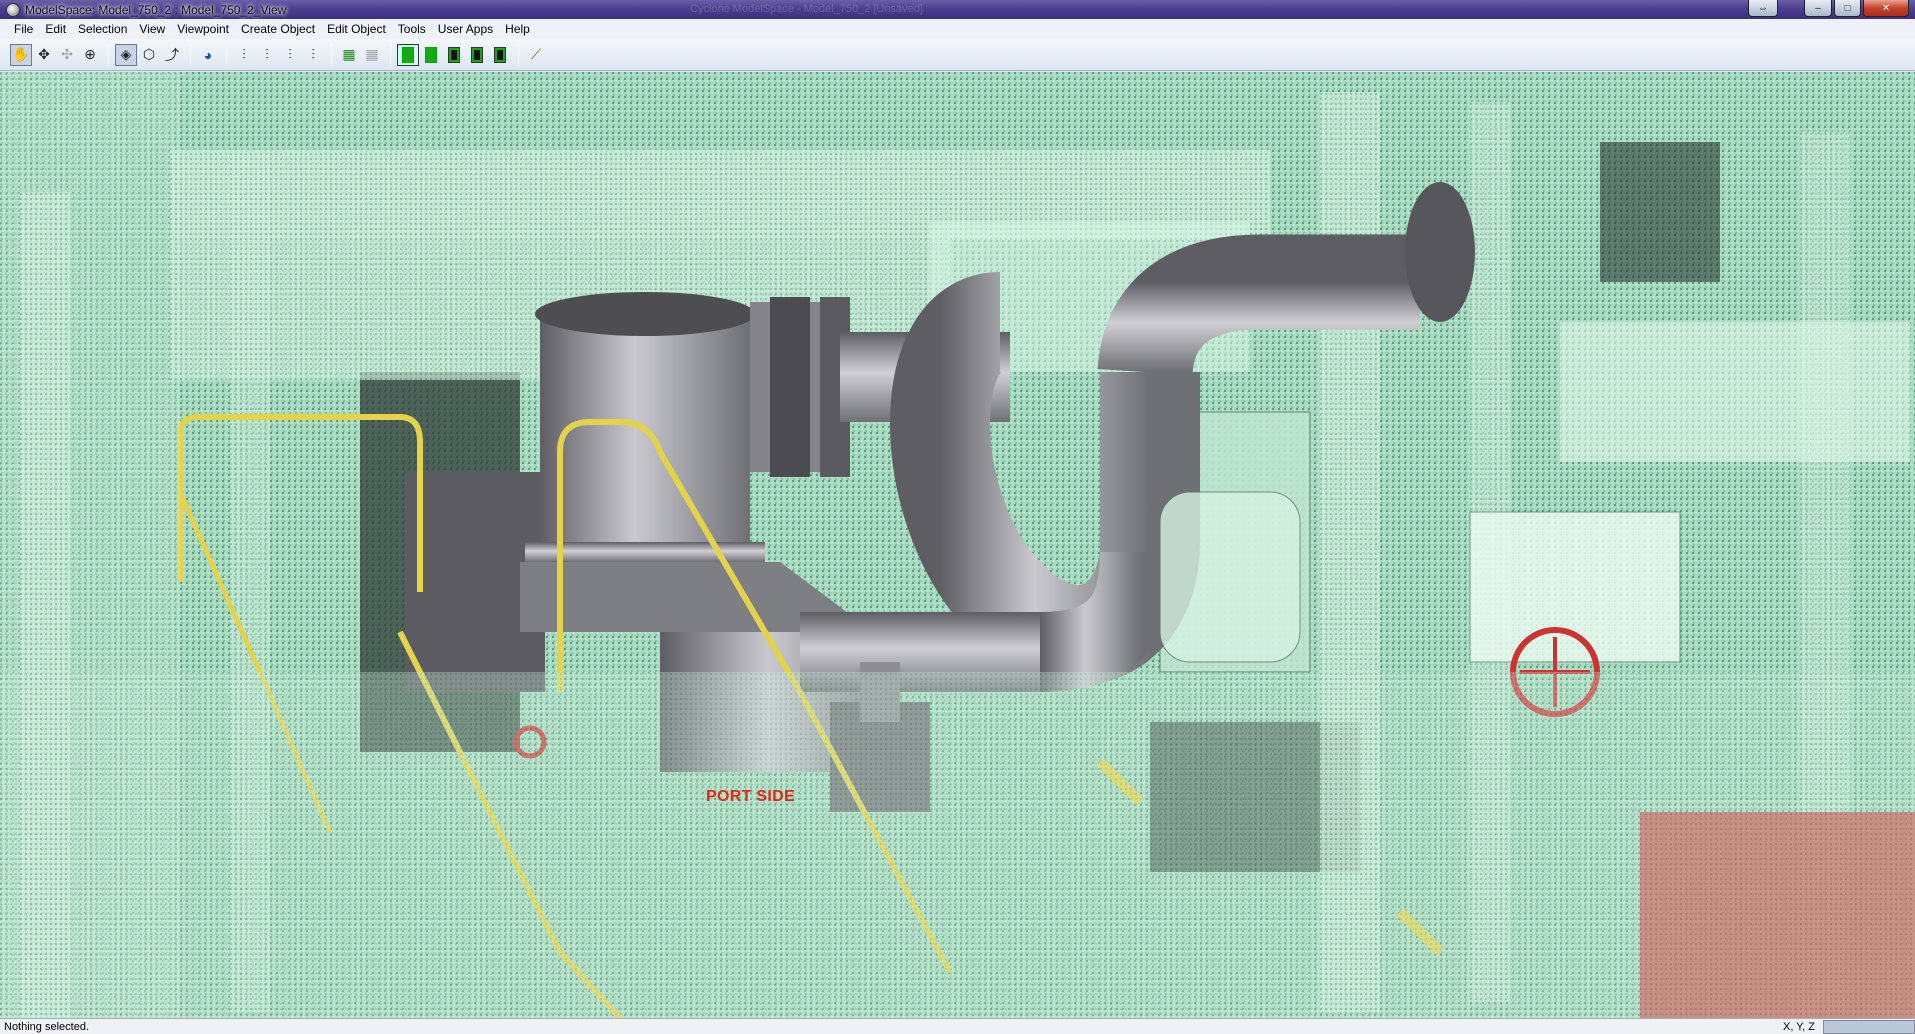  I want to click on box-view-icon: ⬡, so click(149, 55).